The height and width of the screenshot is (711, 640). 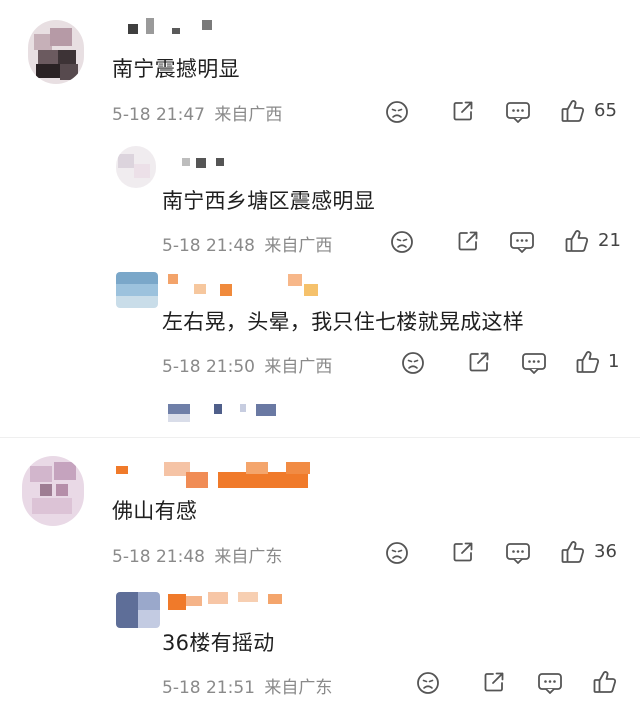 I want to click on like-count: 36, so click(x=605, y=551).